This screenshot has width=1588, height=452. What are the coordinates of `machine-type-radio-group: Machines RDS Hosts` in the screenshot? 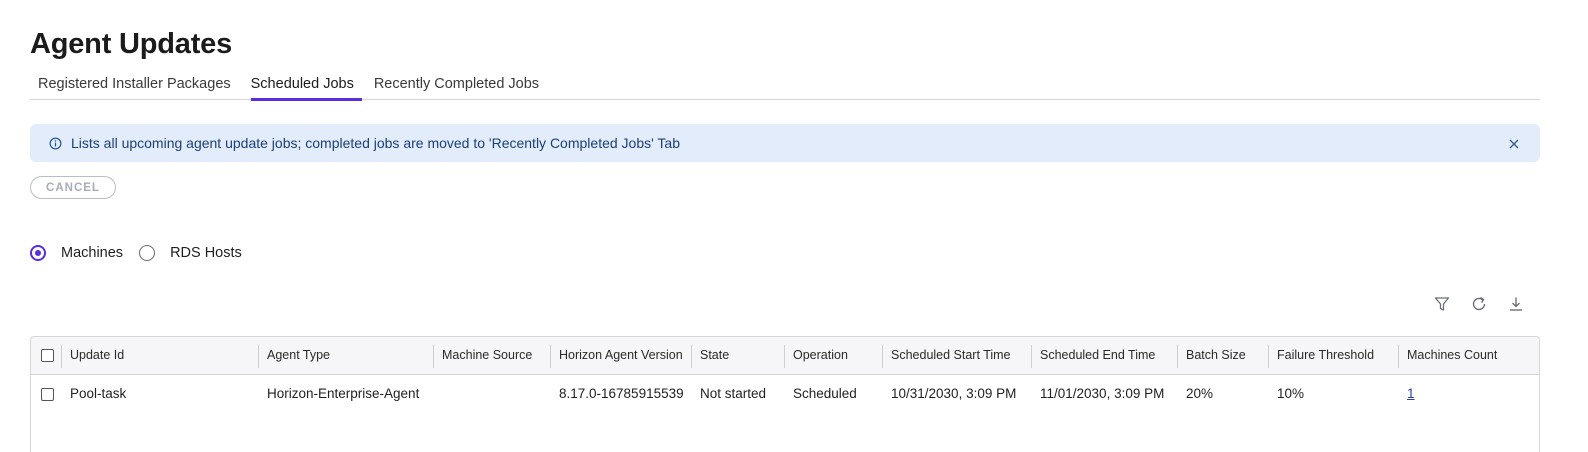 It's located at (144, 253).